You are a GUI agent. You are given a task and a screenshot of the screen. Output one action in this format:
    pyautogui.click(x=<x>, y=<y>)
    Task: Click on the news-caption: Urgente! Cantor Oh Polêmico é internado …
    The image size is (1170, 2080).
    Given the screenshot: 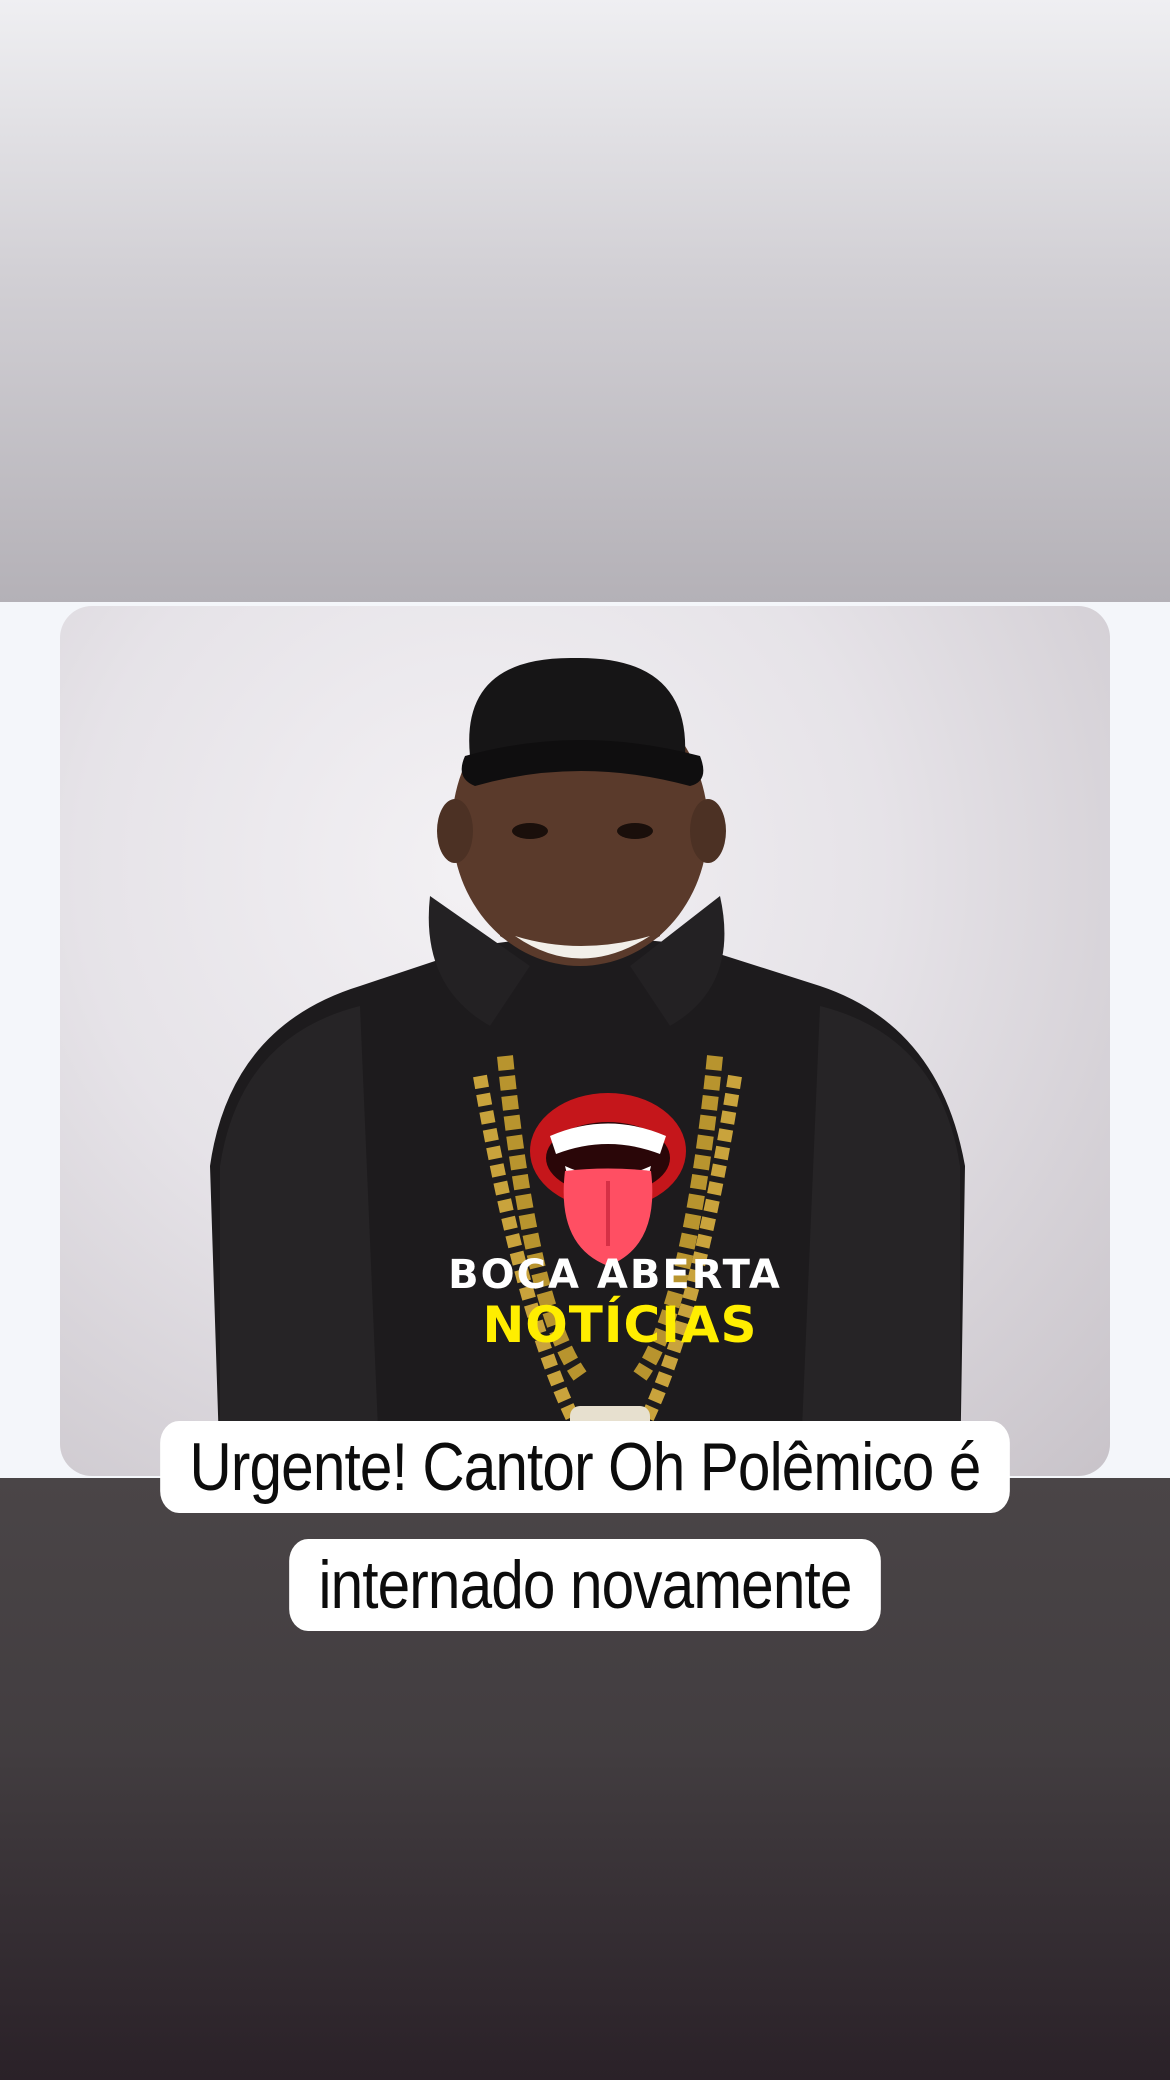 What is the action you would take?
    pyautogui.click(x=585, y=1526)
    